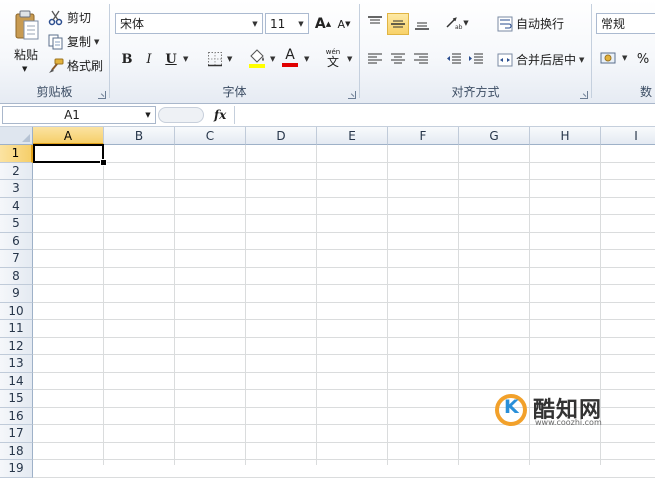  Describe the element at coordinates (16, 224) in the screenshot. I see `row-header: 5` at that location.